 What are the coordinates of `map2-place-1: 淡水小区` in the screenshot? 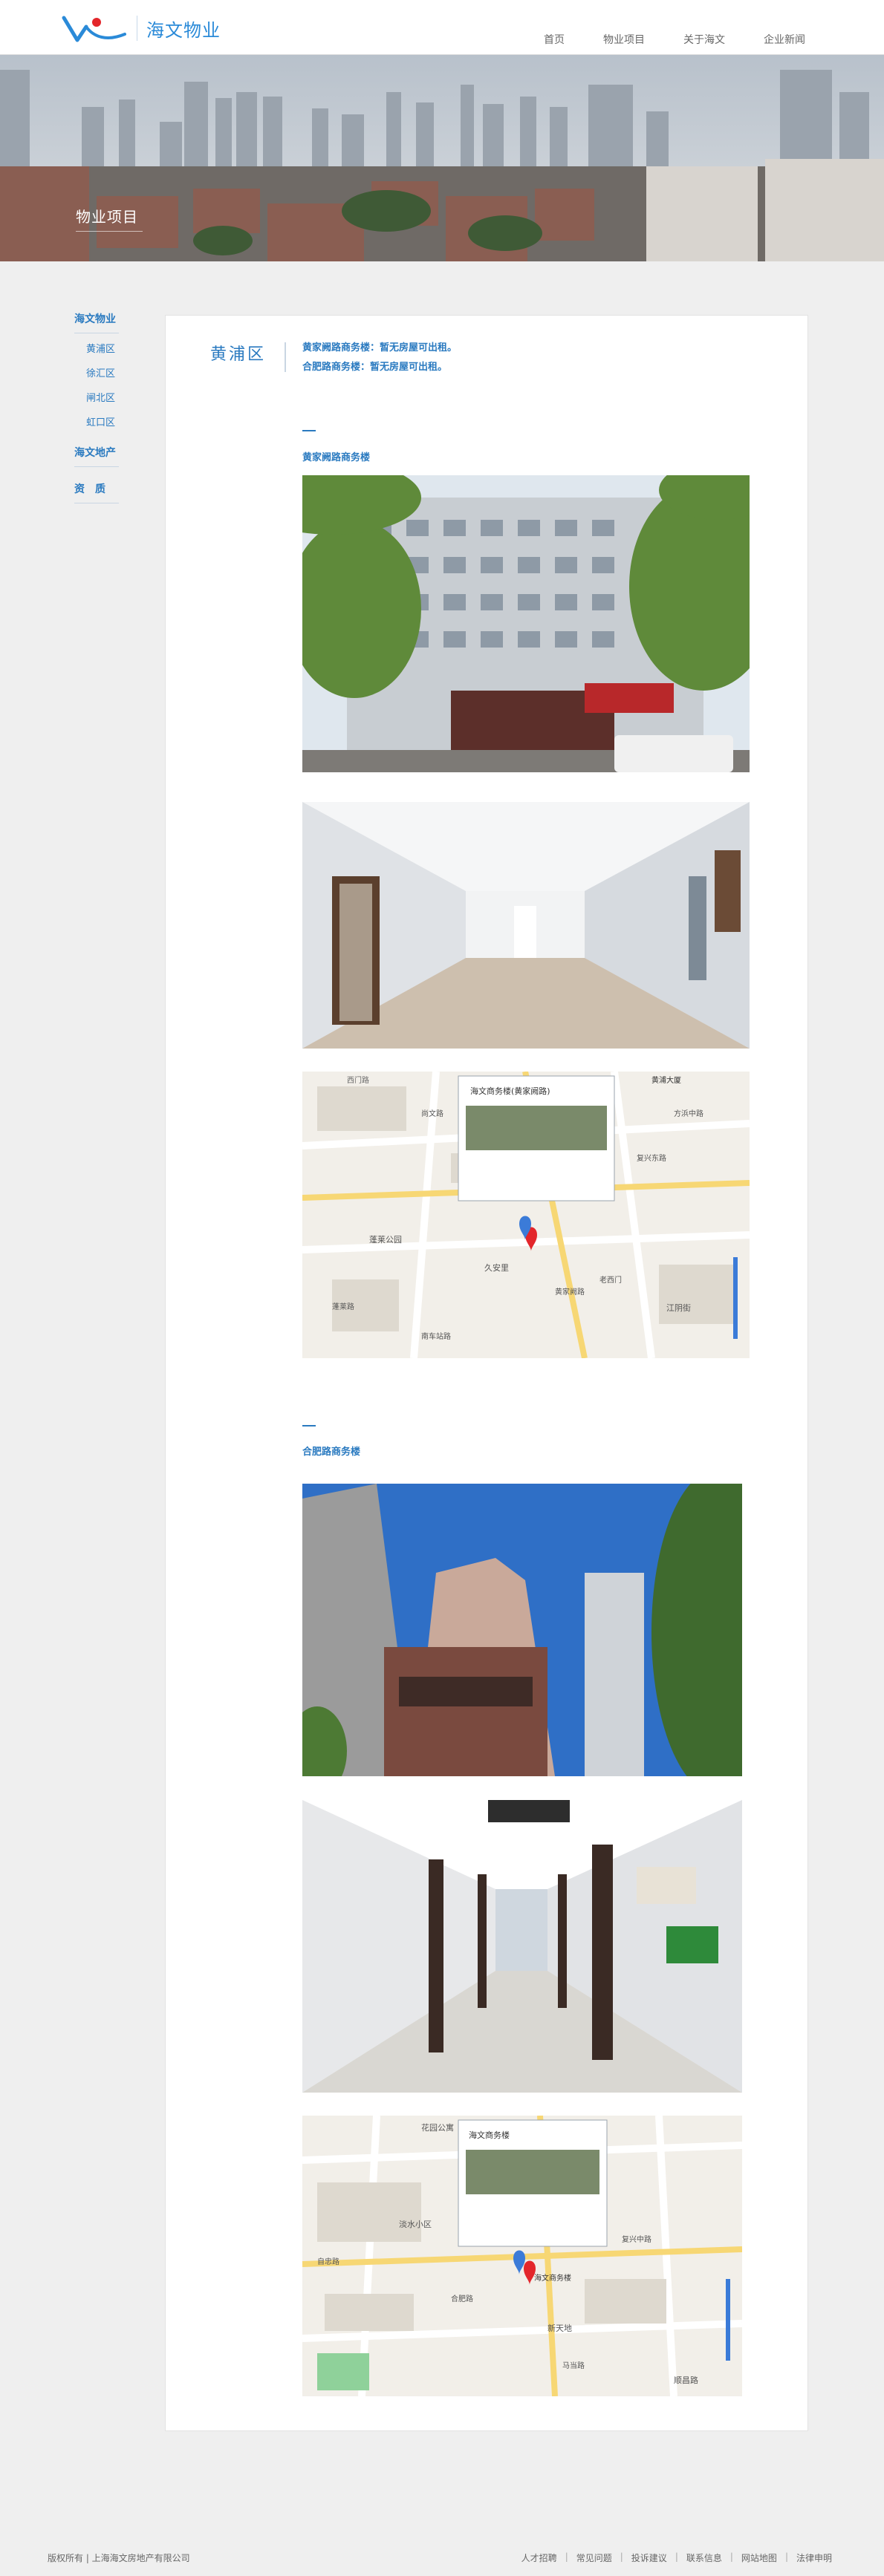 It's located at (415, 2224).